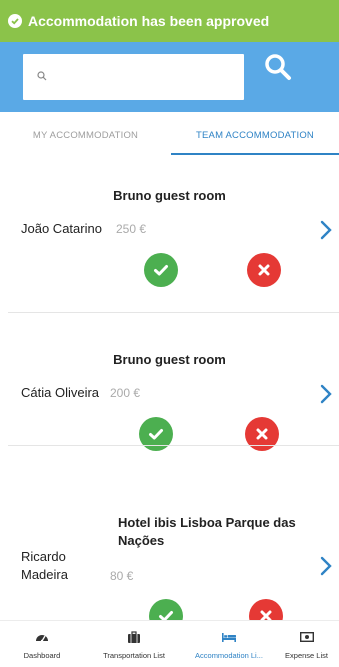 The image size is (339, 667). I want to click on search-input, so click(145, 77).